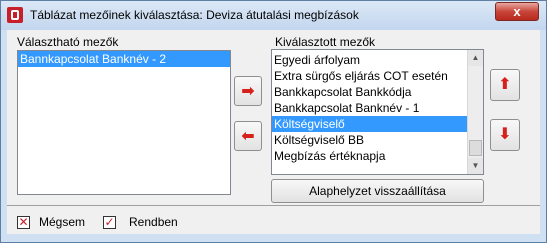 Image resolution: width=547 pixels, height=243 pixels. What do you see at coordinates (124, 59) in the screenshot?
I see `list-item: Bannkapcsolat Banknév - 2` at bounding box center [124, 59].